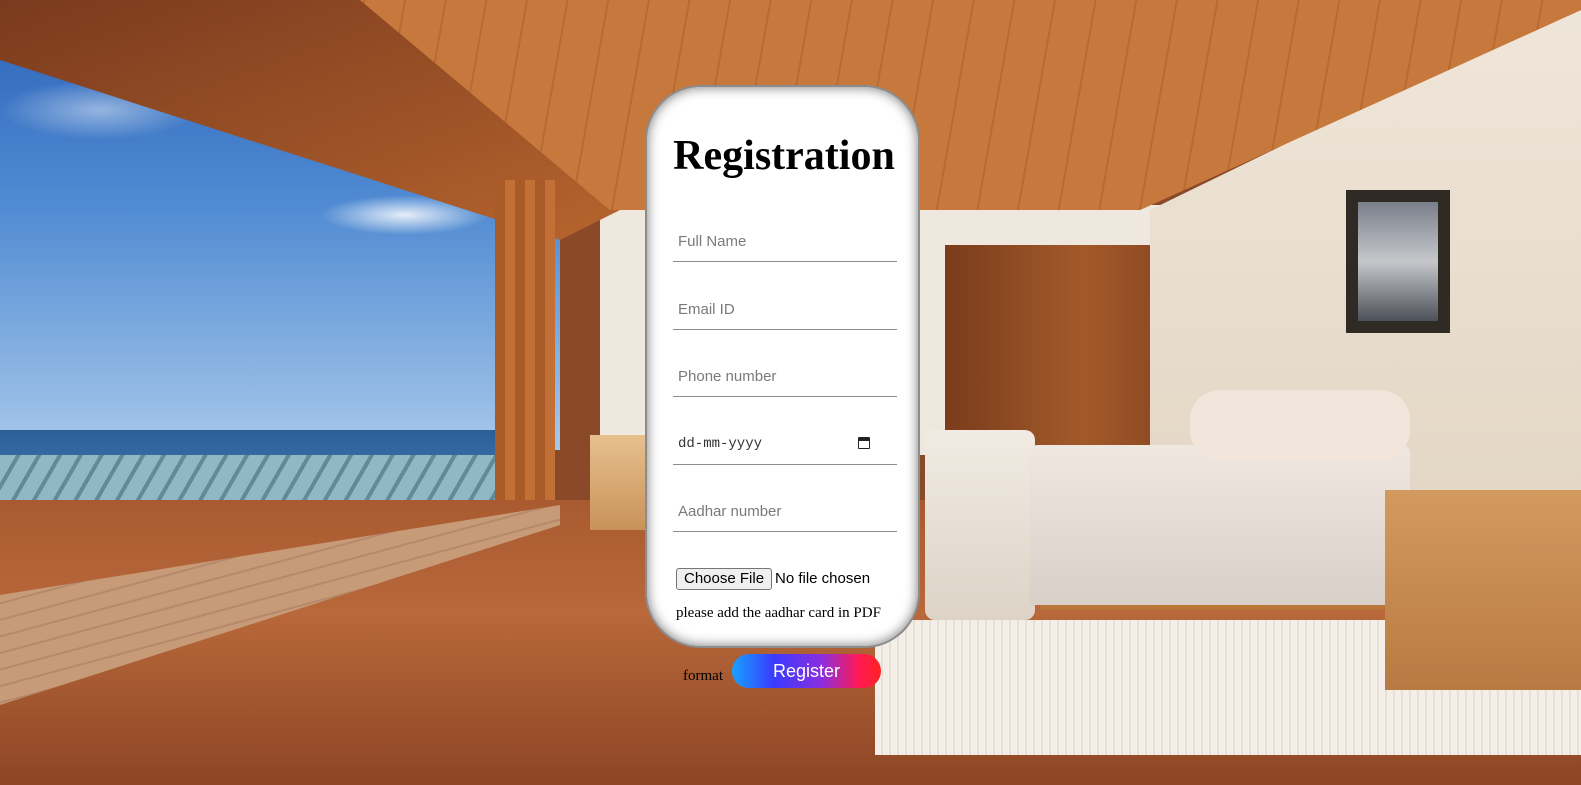  Describe the element at coordinates (1483, 590) in the screenshot. I see `cabinet` at that location.